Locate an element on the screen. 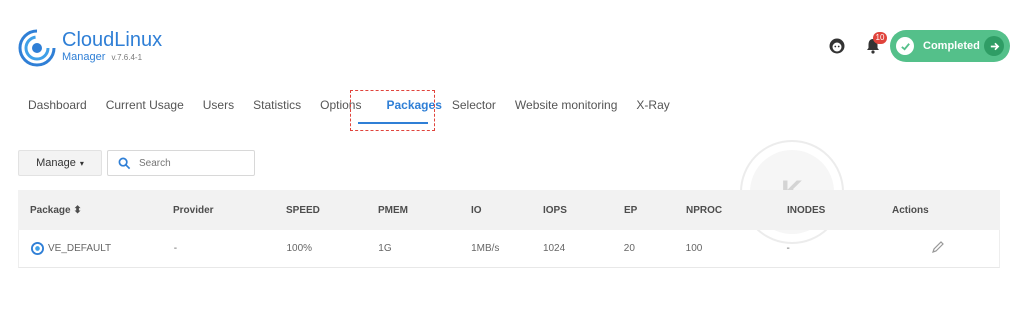 The width and height of the screenshot is (1024, 321). column-header-actions: Actions is located at coordinates (910, 210).